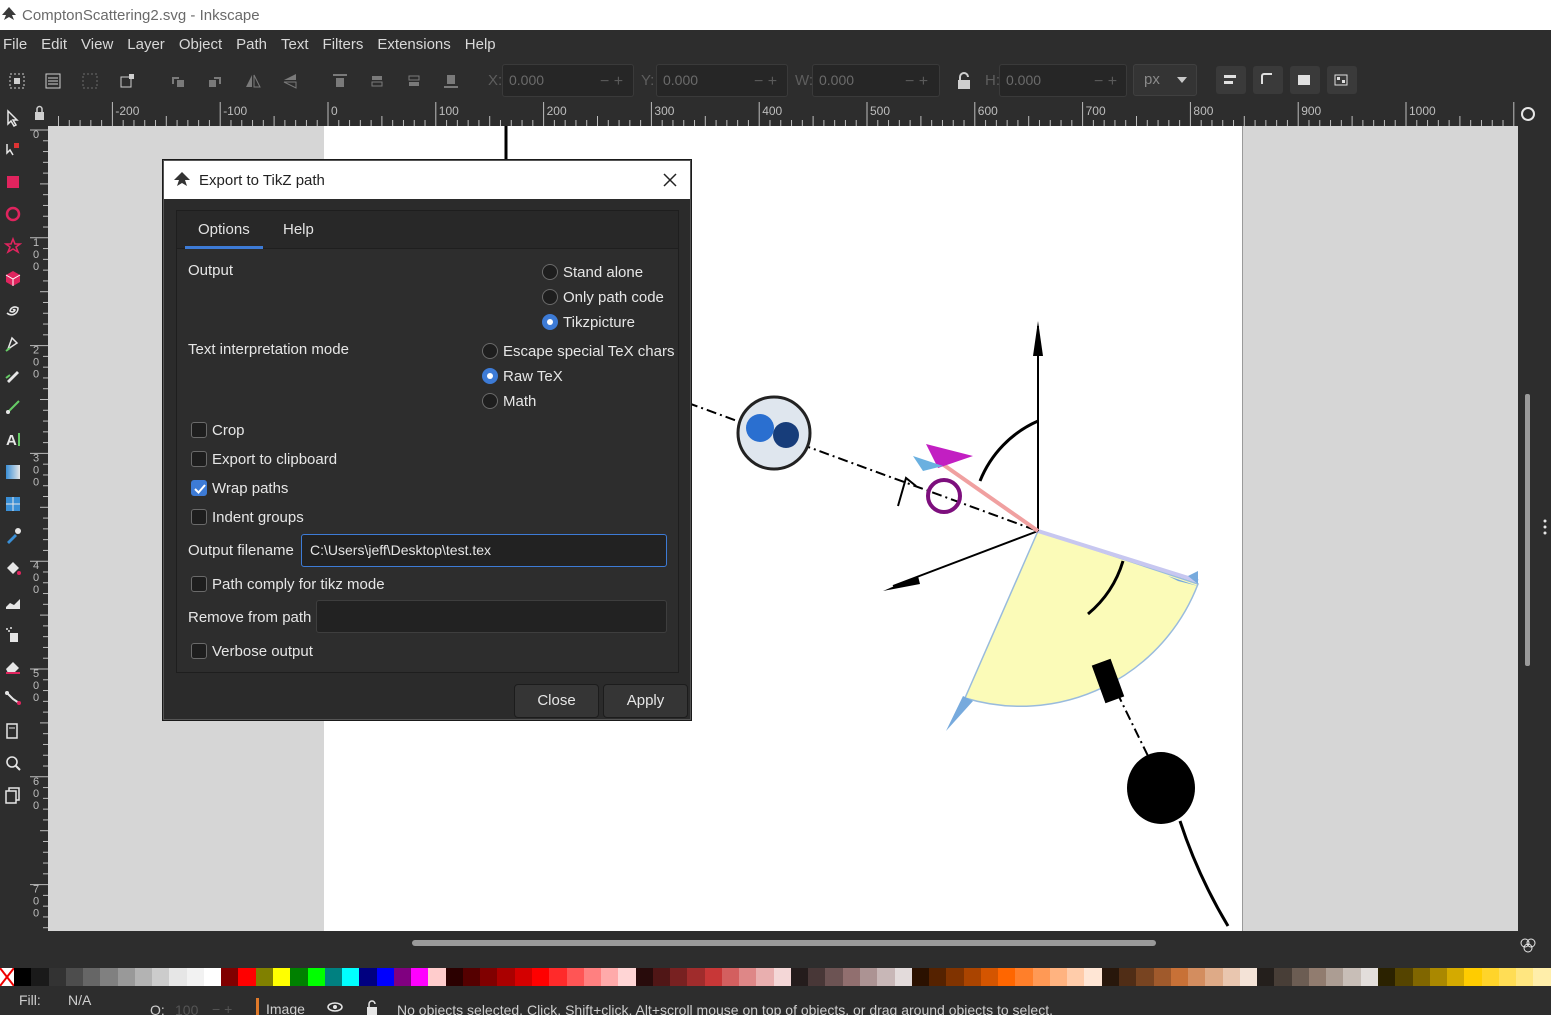 Image resolution: width=1551 pixels, height=1015 pixels. Describe the element at coordinates (285, 1008) in the screenshot. I see `current-layer: Image` at that location.